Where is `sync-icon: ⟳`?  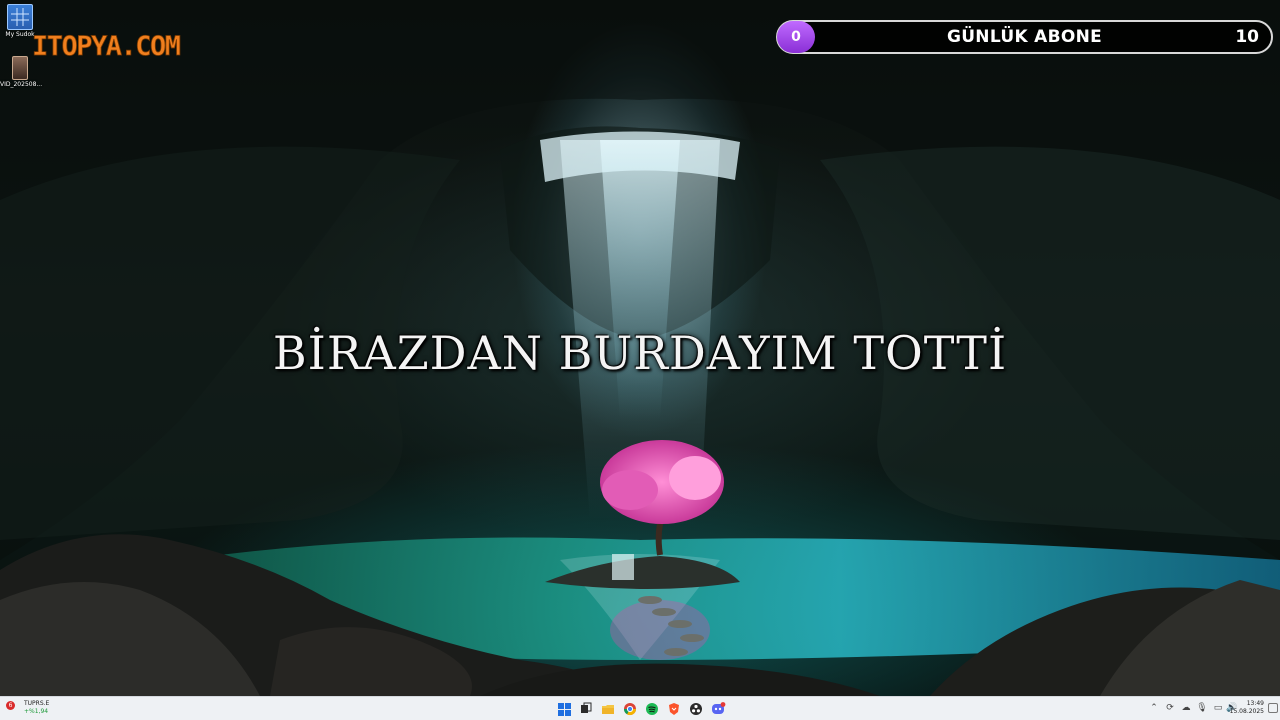
sync-icon: ⟳ is located at coordinates (1170, 708).